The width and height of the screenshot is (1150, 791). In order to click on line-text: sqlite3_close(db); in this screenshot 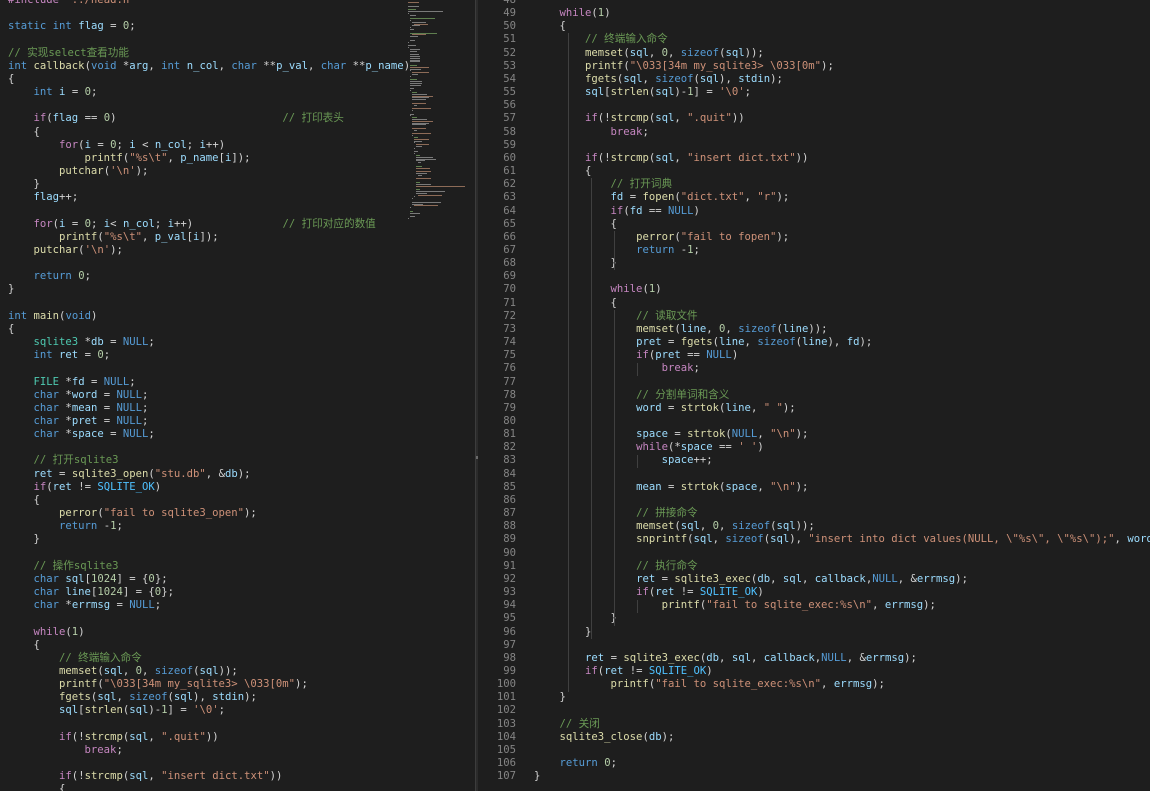, I will do `click(595, 737)`.